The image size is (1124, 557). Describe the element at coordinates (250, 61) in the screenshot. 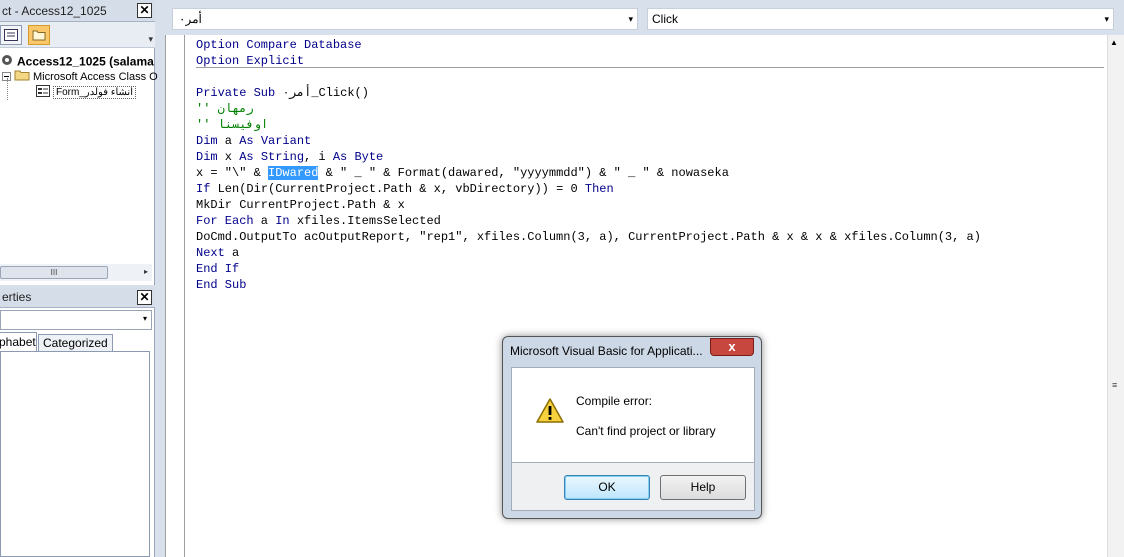

I see `code-keyword: Option Explicit` at that location.